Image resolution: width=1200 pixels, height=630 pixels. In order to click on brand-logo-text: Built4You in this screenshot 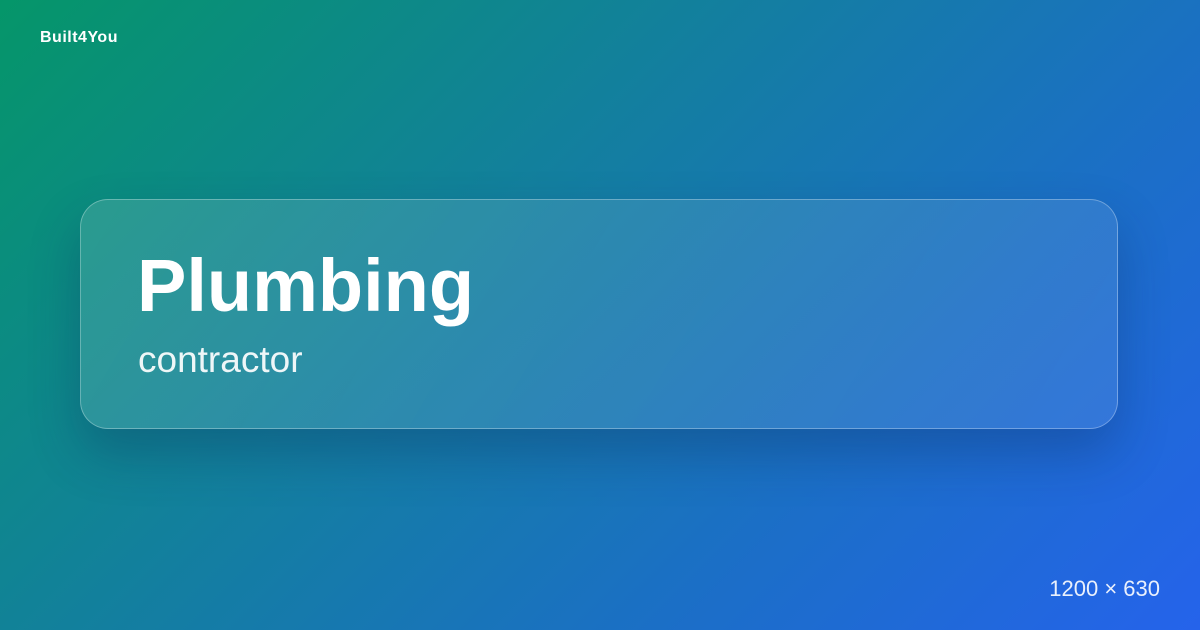, I will do `click(79, 37)`.